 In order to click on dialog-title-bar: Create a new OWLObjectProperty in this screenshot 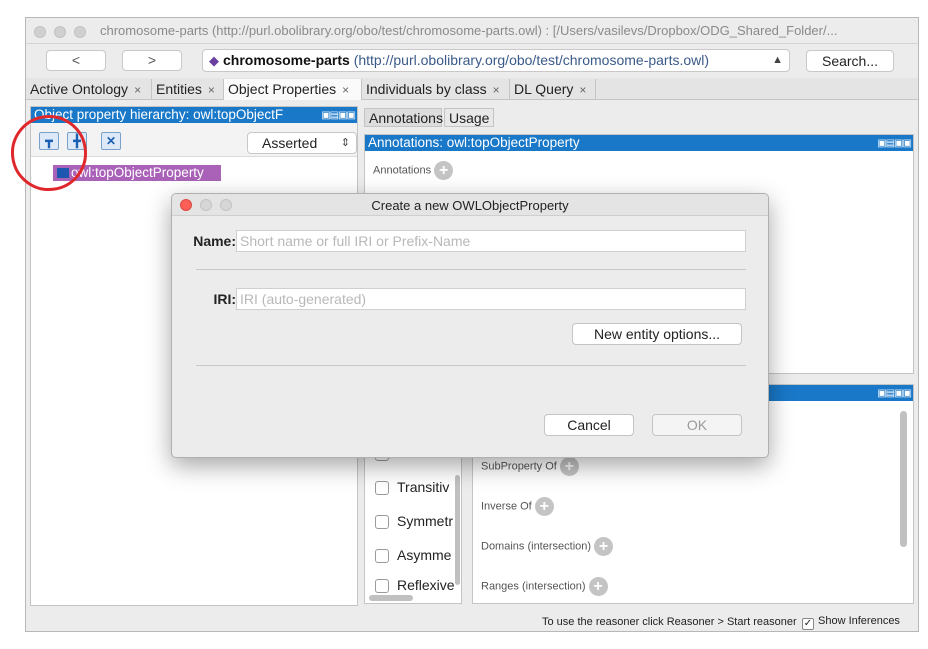, I will do `click(470, 205)`.